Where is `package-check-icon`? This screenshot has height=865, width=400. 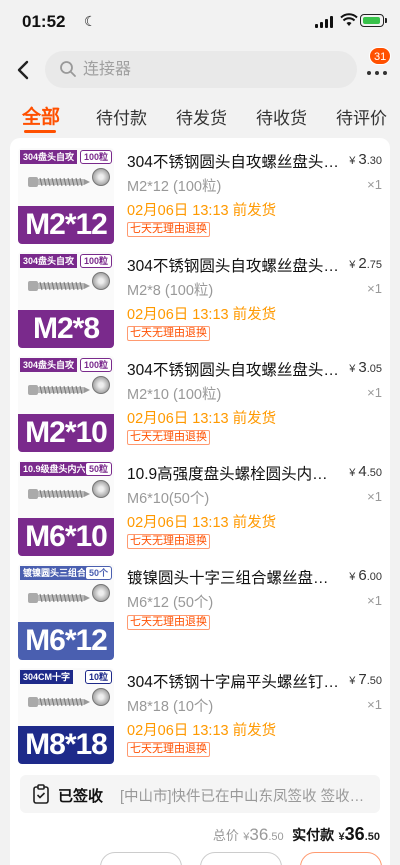 package-check-icon is located at coordinates (41, 794).